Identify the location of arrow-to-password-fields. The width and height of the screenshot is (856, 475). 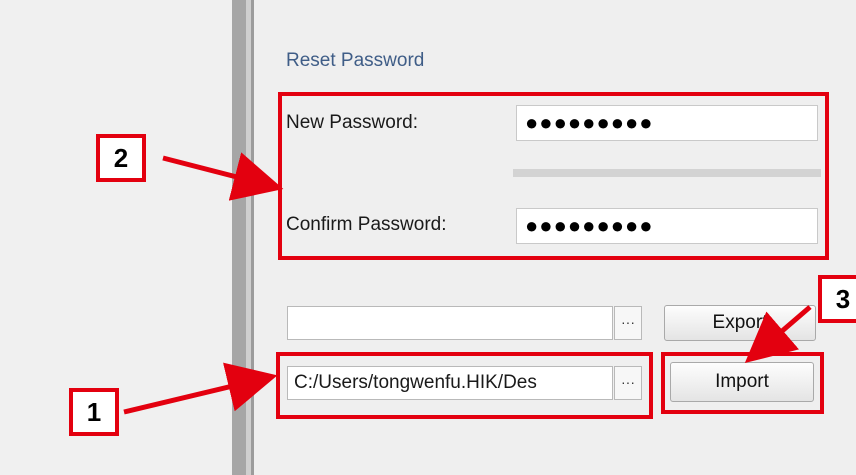
(223, 176).